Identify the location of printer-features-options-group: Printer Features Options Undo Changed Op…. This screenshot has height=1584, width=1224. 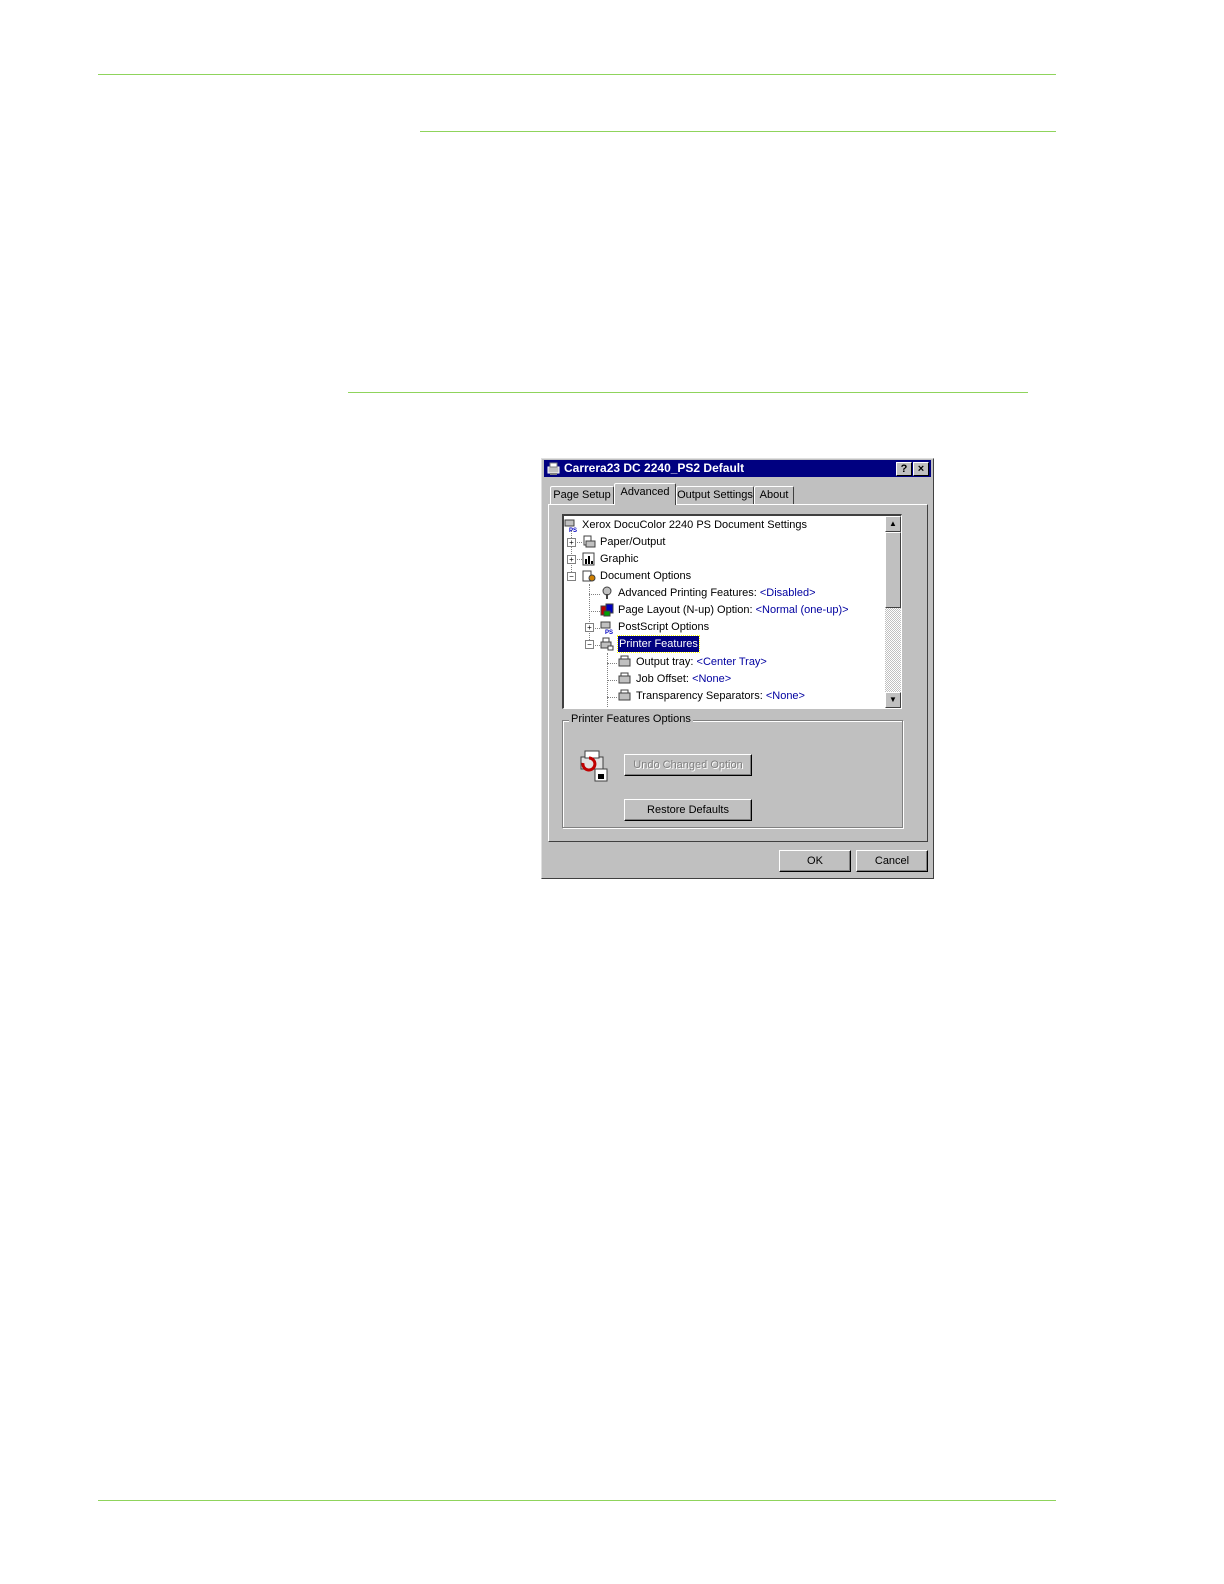
(732, 770).